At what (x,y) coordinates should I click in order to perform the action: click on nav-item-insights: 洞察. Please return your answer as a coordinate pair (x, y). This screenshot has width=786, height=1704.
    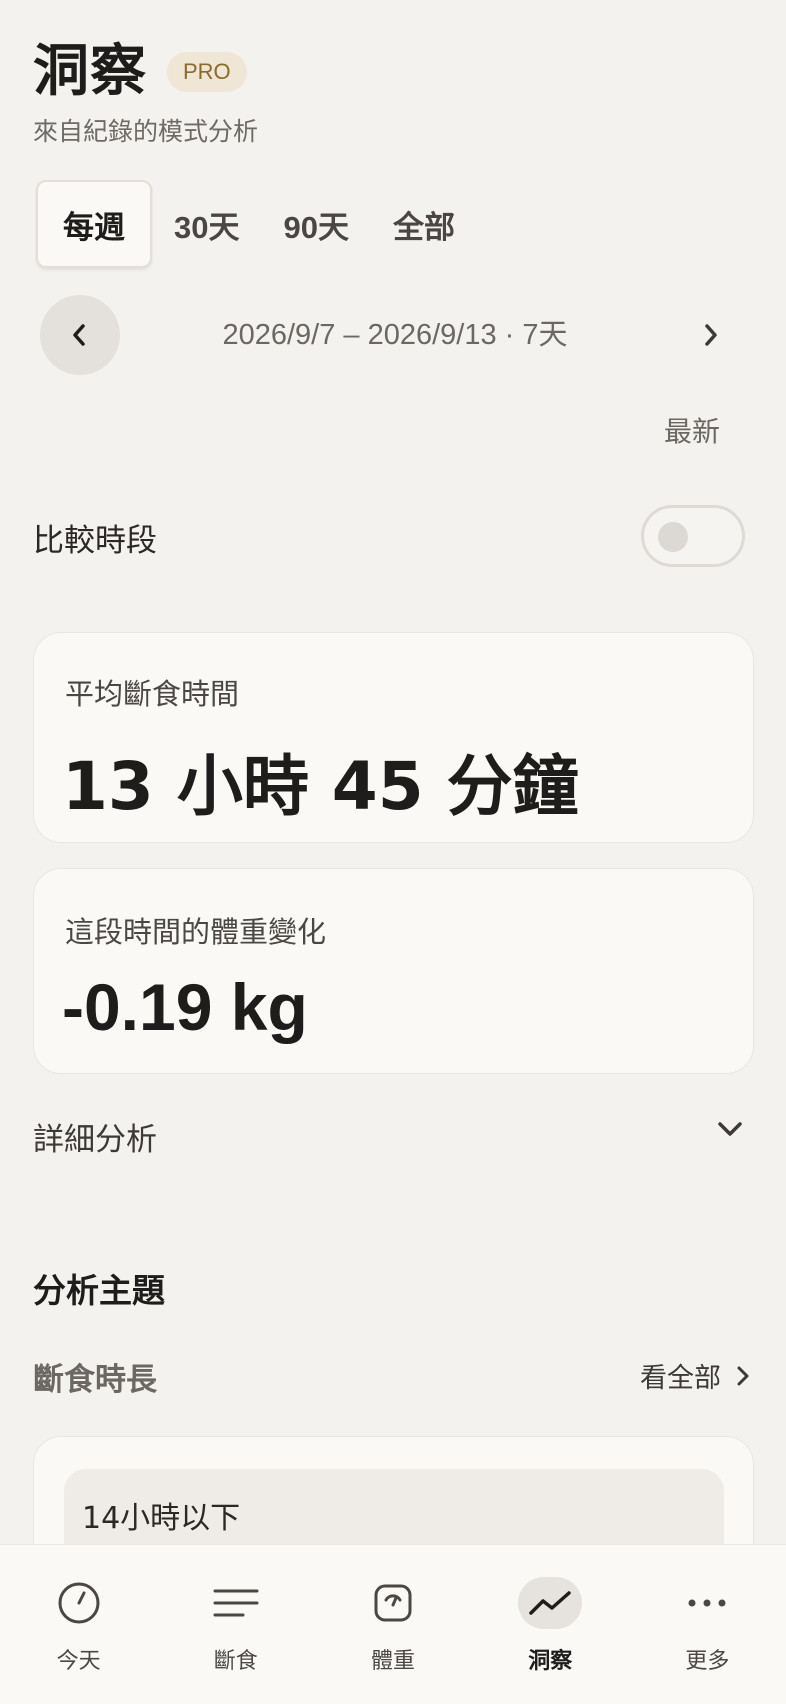
    Looking at the image, I should click on (550, 1624).